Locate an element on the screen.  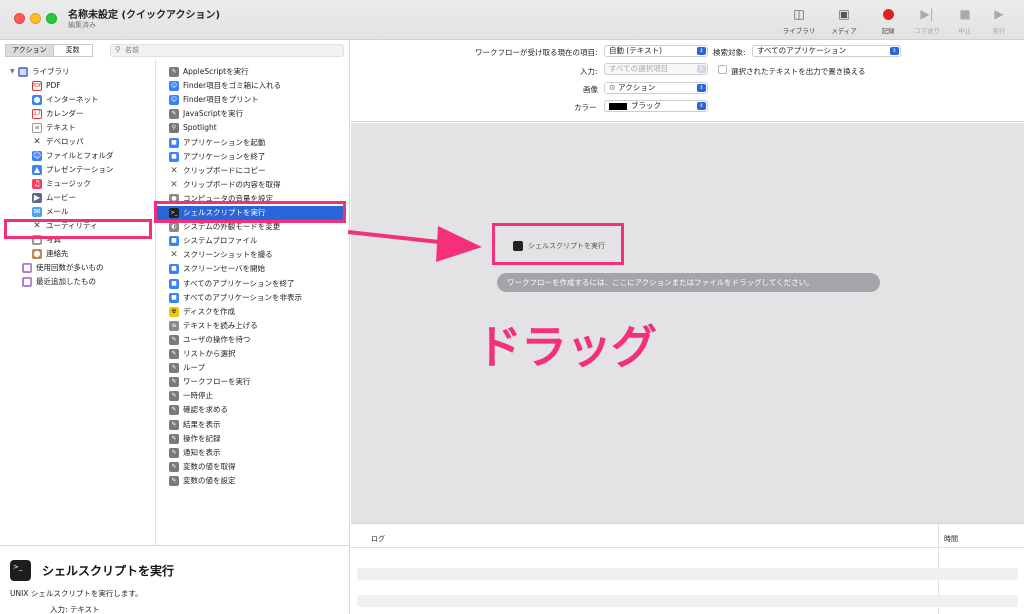
library-item-developer: ✕ デベロッパ is located at coordinates (57, 142).